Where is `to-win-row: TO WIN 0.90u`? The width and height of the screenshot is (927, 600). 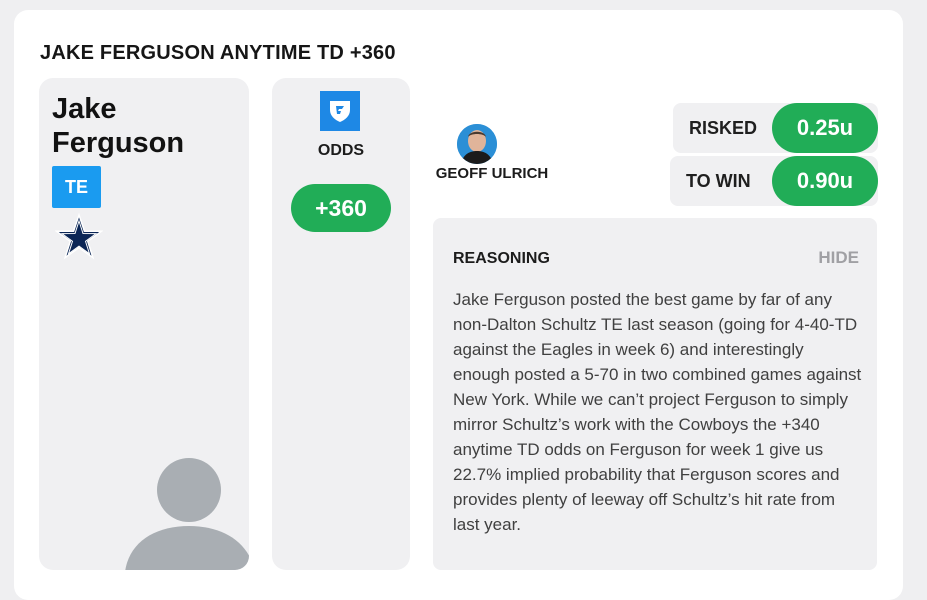
to-win-row: TO WIN 0.90u is located at coordinates (774, 181).